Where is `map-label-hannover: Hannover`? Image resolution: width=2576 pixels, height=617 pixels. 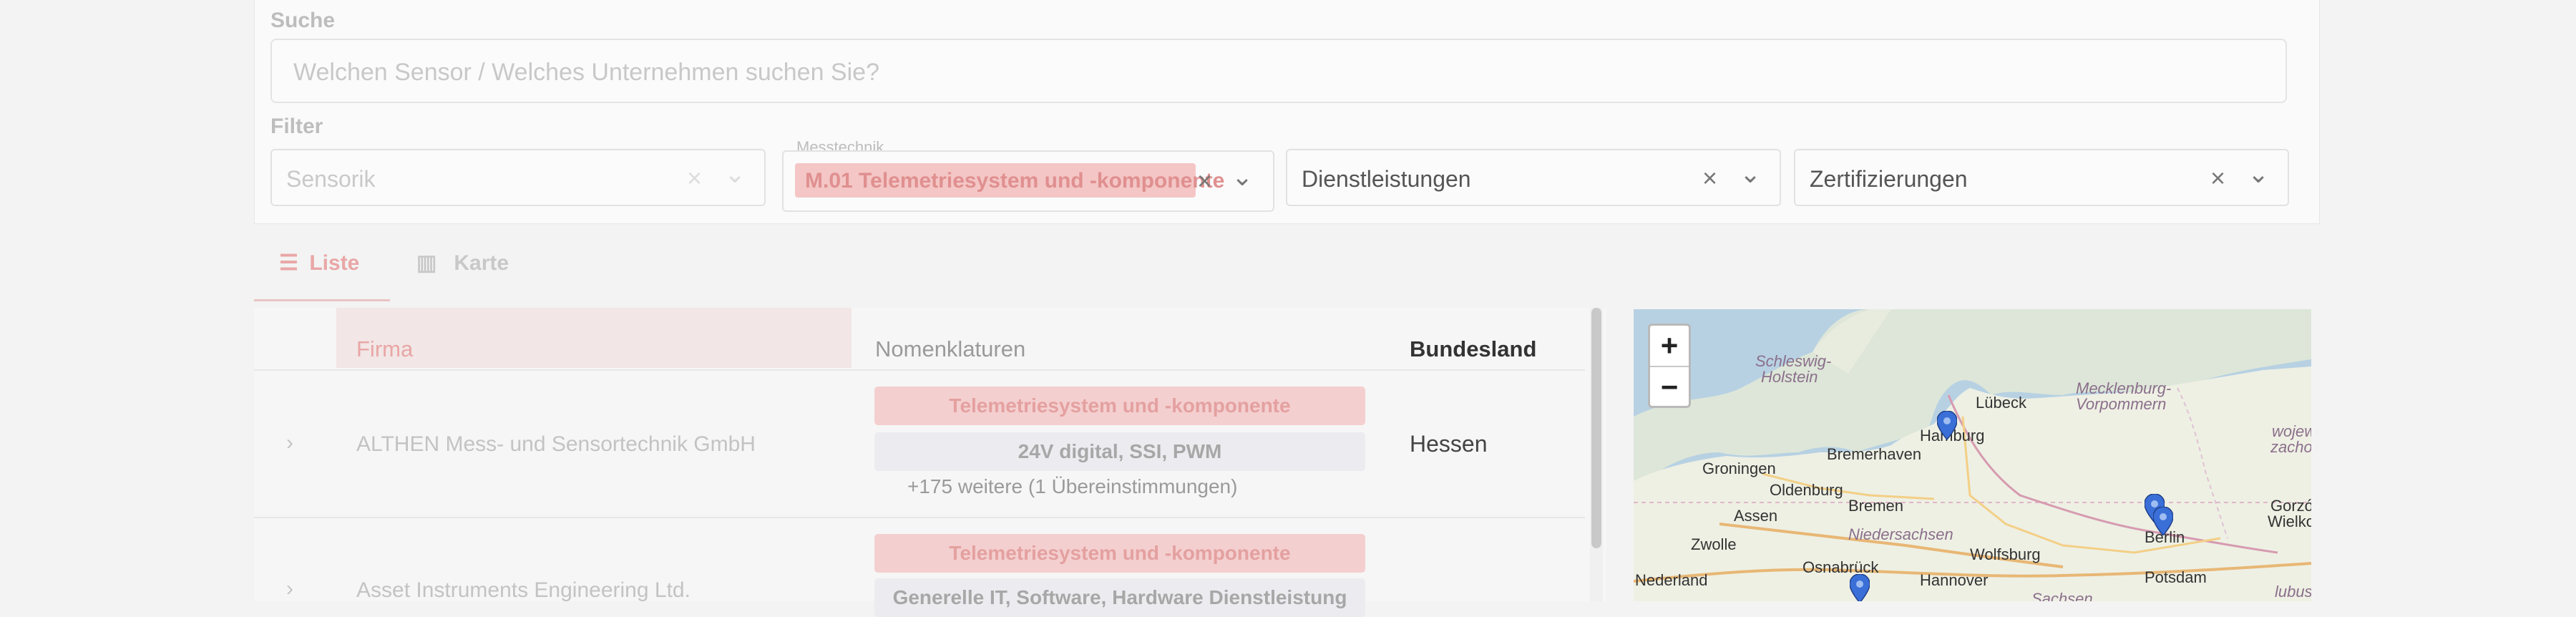 map-label-hannover: Hannover is located at coordinates (1954, 580).